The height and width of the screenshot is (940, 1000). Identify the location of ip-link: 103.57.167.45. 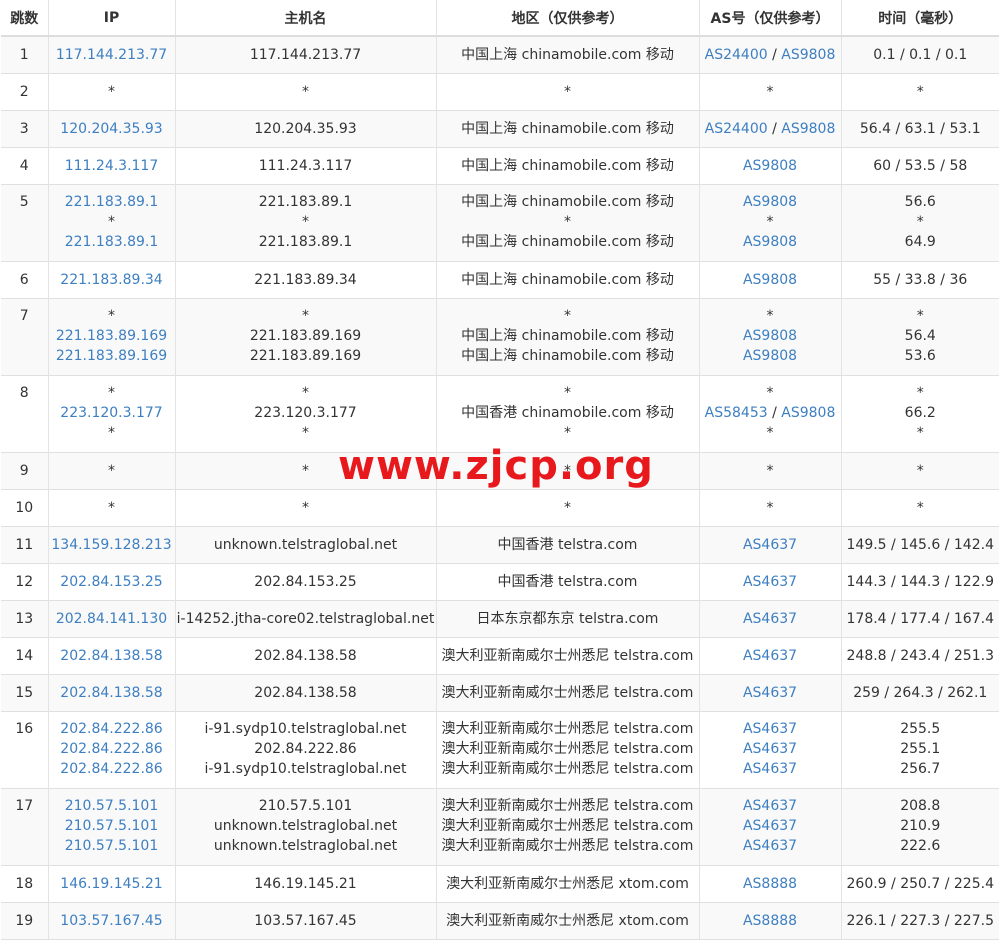
(112, 921).